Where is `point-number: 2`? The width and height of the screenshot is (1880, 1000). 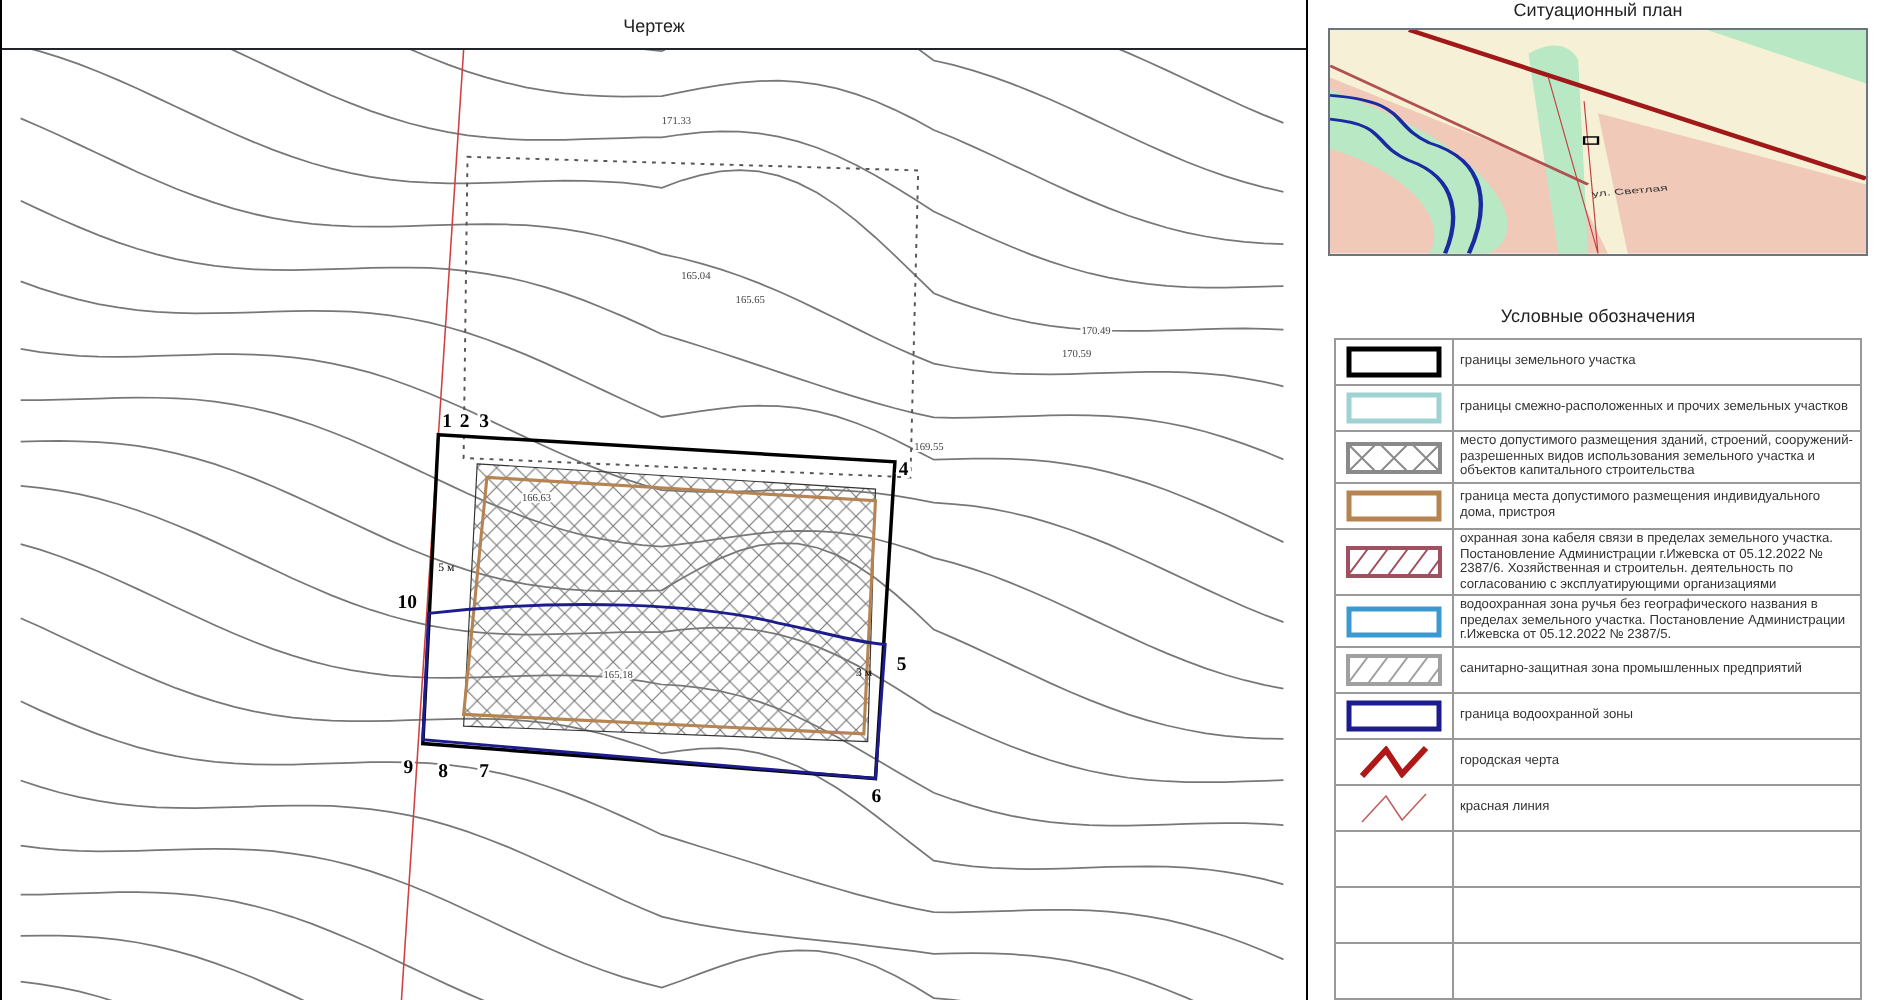
point-number: 2 is located at coordinates (464, 421).